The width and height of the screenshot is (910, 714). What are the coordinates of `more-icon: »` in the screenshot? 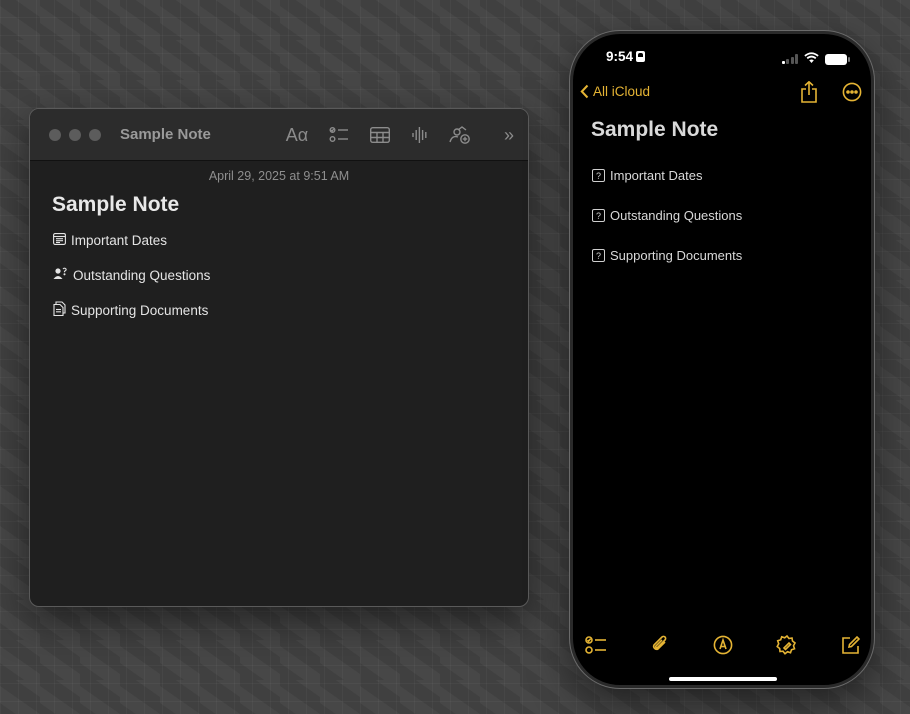 It's located at (509, 135).